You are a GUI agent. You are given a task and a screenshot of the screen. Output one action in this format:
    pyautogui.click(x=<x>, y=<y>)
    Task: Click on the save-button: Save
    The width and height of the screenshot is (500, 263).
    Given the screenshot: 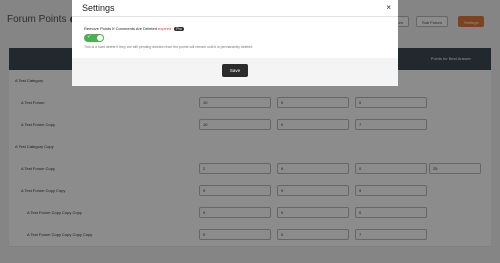 What is the action you would take?
    pyautogui.click(x=235, y=70)
    